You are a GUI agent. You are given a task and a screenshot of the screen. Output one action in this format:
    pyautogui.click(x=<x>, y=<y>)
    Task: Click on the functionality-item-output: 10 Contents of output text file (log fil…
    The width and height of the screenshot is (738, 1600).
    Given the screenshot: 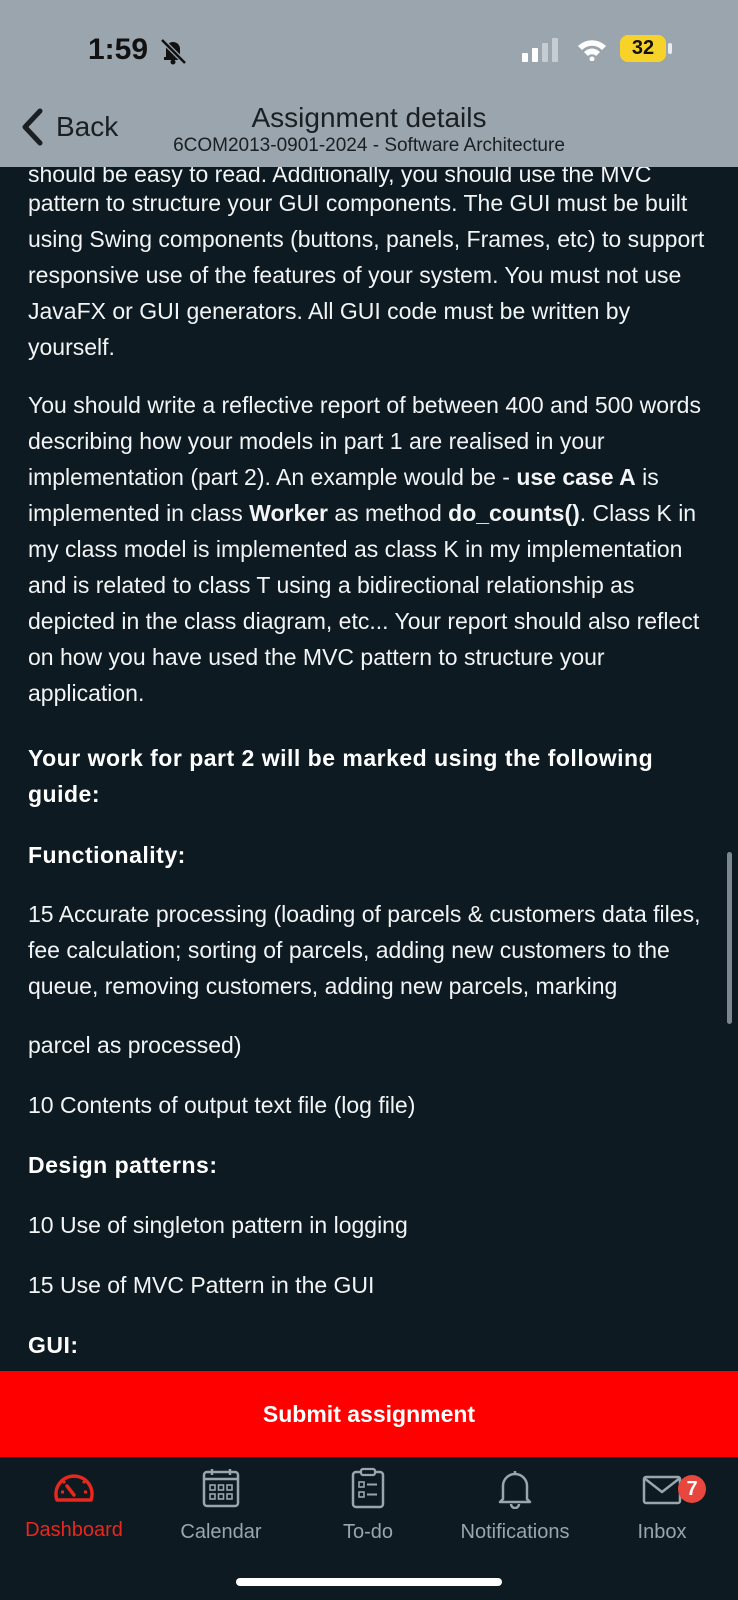 What is the action you would take?
    pyautogui.click(x=222, y=1105)
    